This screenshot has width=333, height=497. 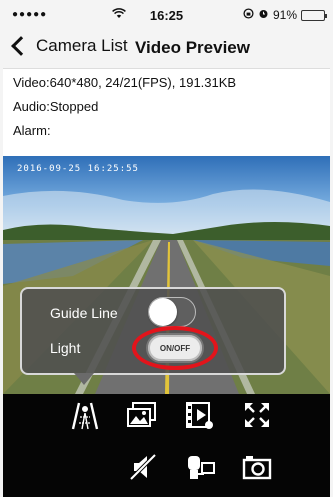 What do you see at coordinates (263, 15) in the screenshot?
I see `alarm-clock-icon` at bounding box center [263, 15].